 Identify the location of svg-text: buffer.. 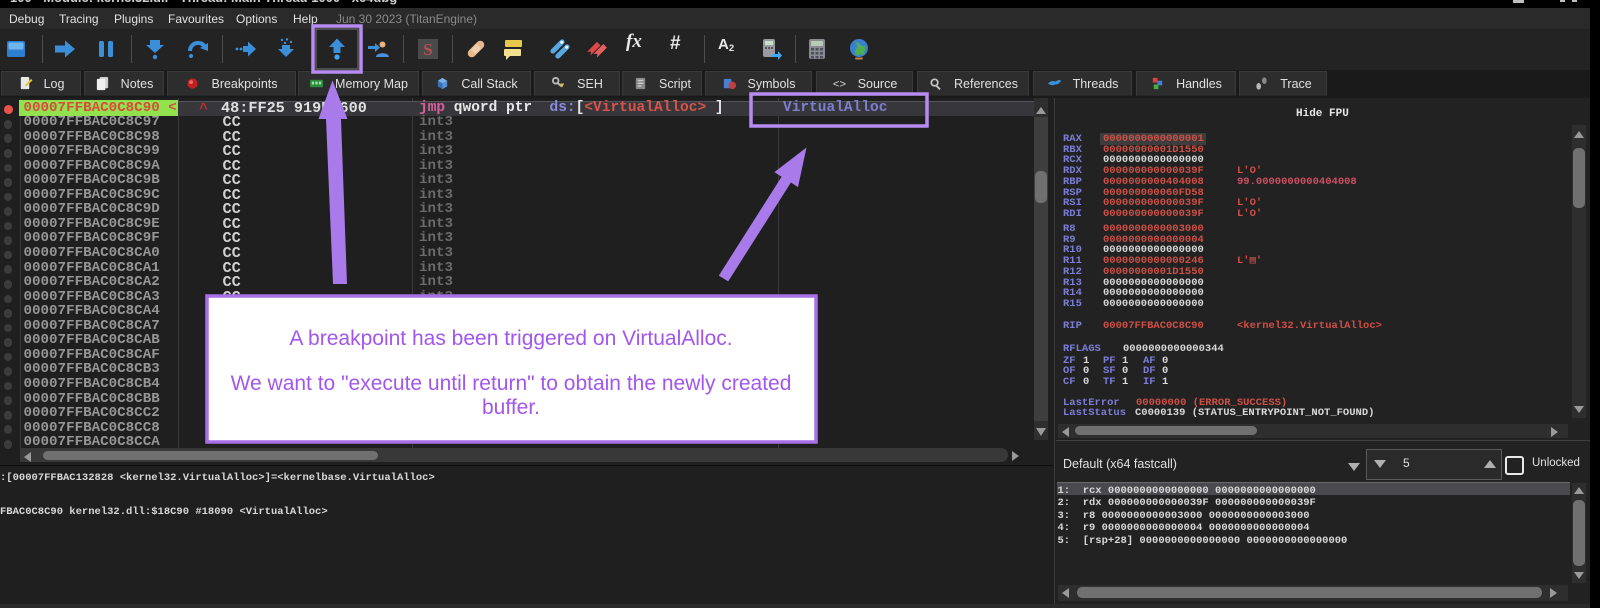
(511, 407).